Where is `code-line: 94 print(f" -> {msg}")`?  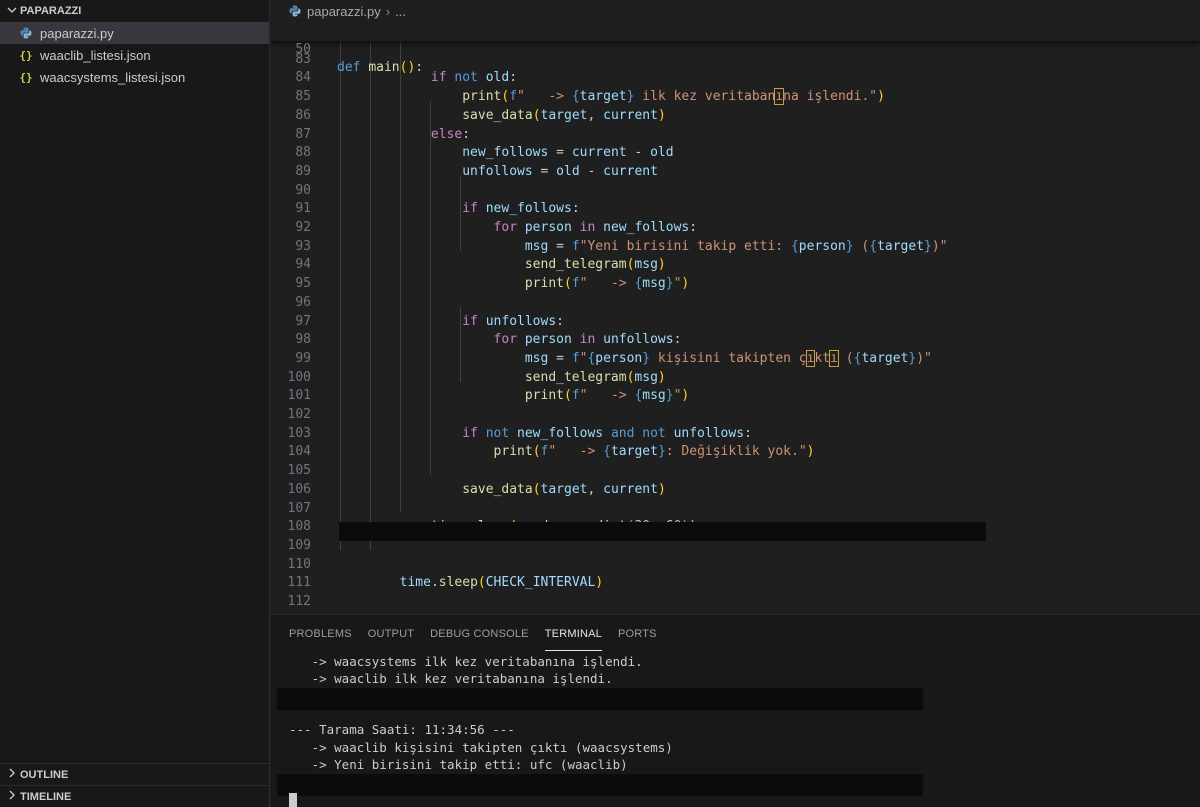
code-line: 94 print(f" -> {msg}") is located at coordinates (735, 264).